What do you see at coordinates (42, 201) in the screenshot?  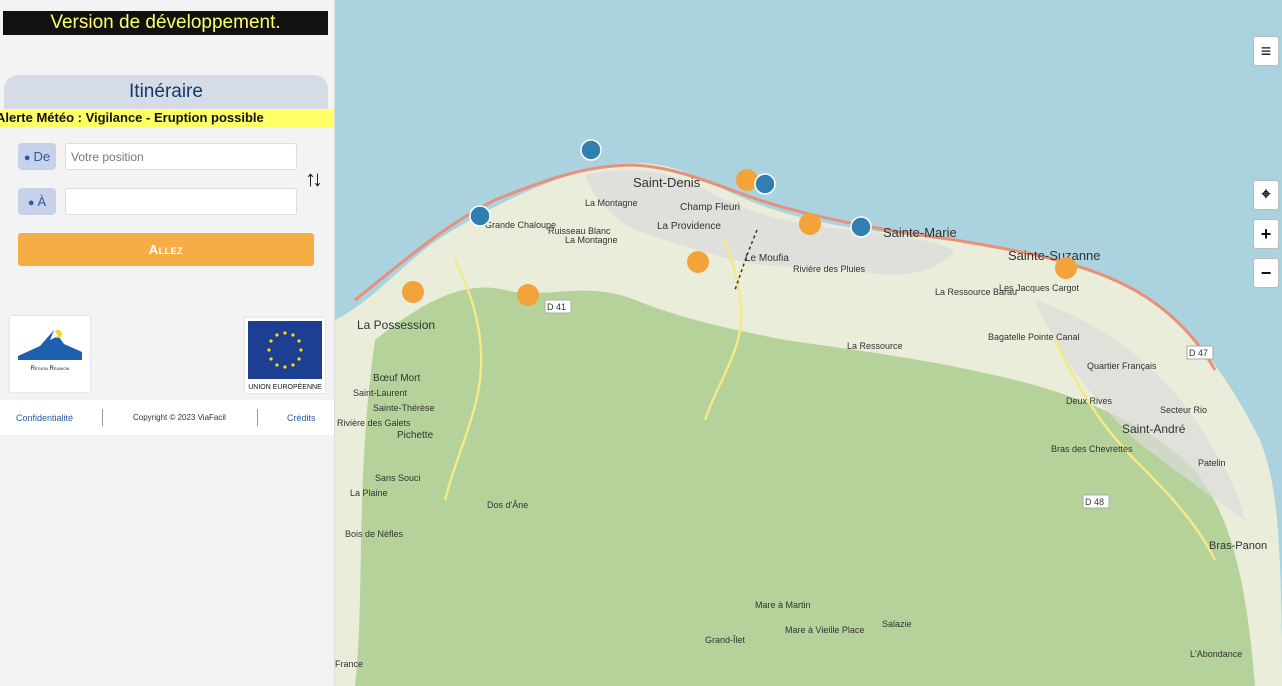 I see `to-label: À` at bounding box center [42, 201].